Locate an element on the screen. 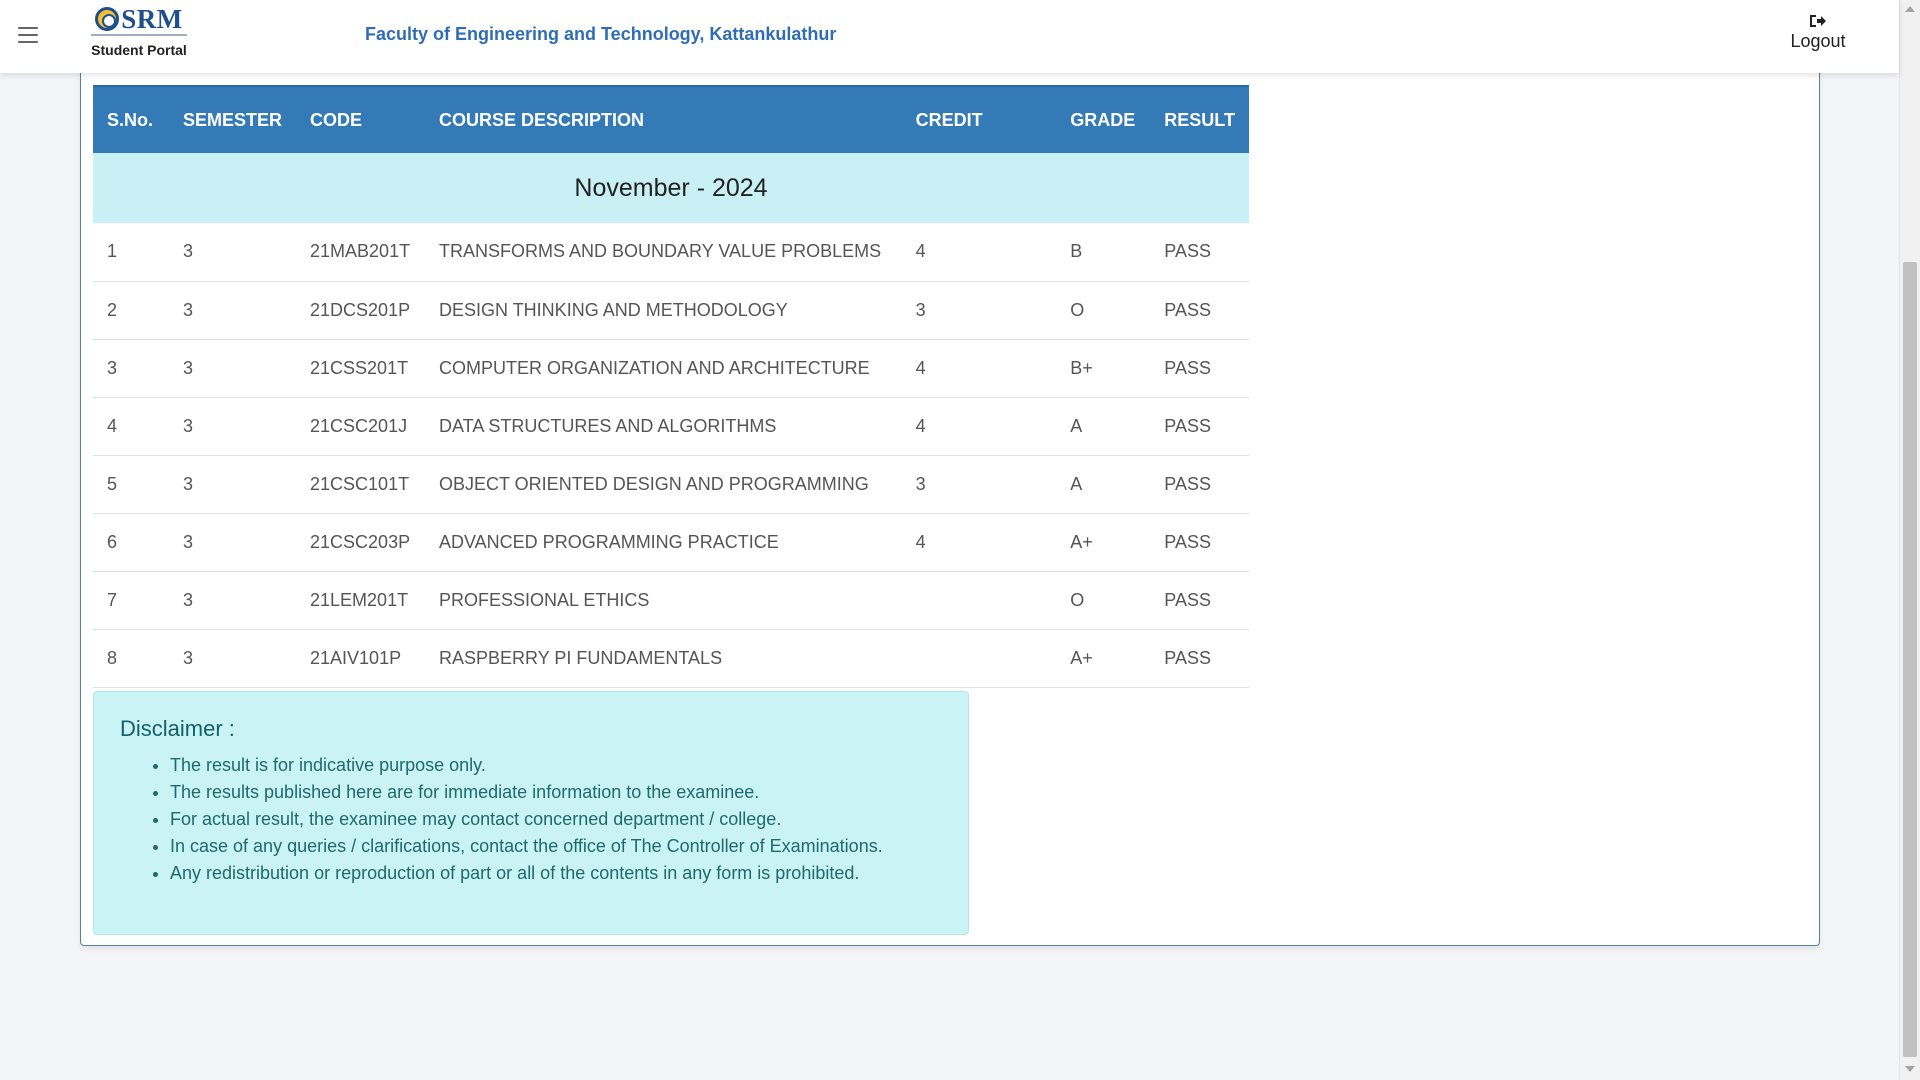  cell-sno: 1 is located at coordinates (131, 252).